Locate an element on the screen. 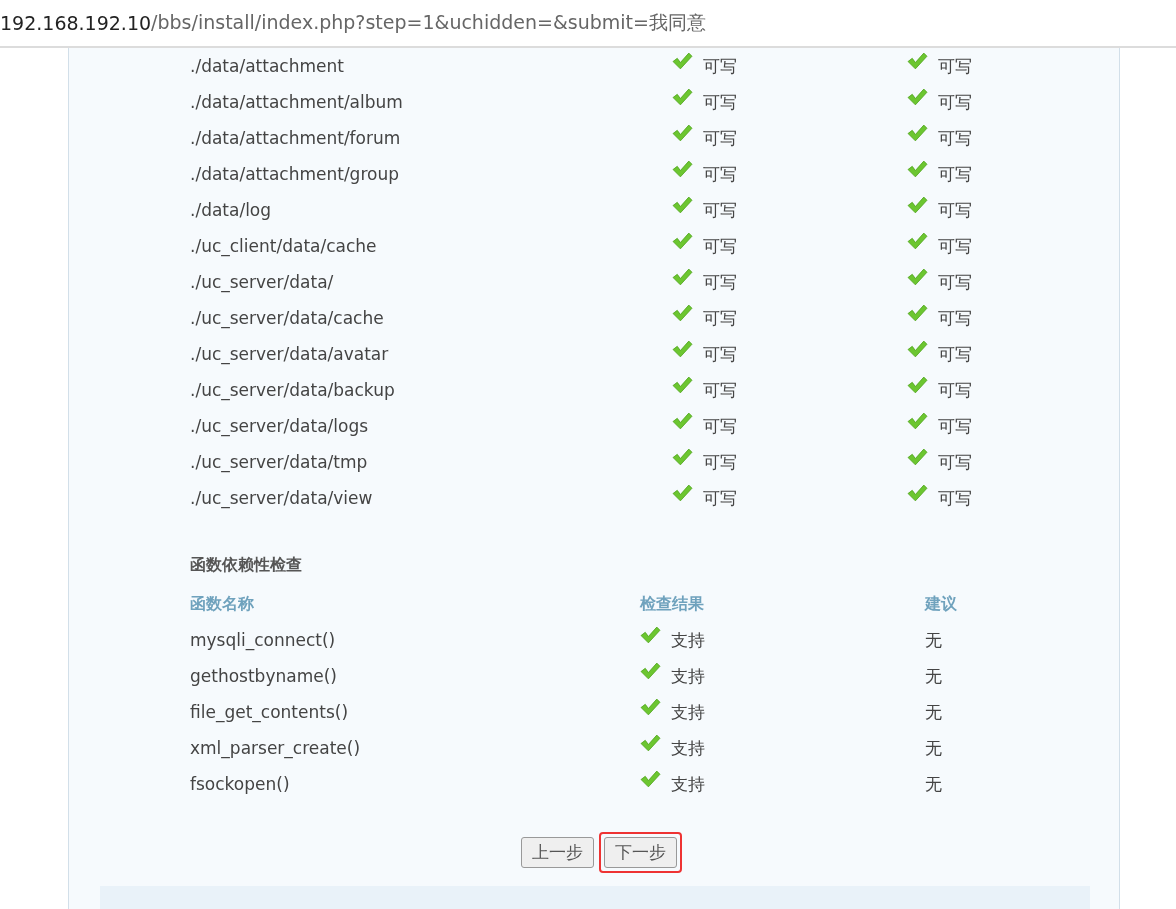 The height and width of the screenshot is (909, 1176). section-title: 函数依赖性检查 is located at coordinates (246, 564).